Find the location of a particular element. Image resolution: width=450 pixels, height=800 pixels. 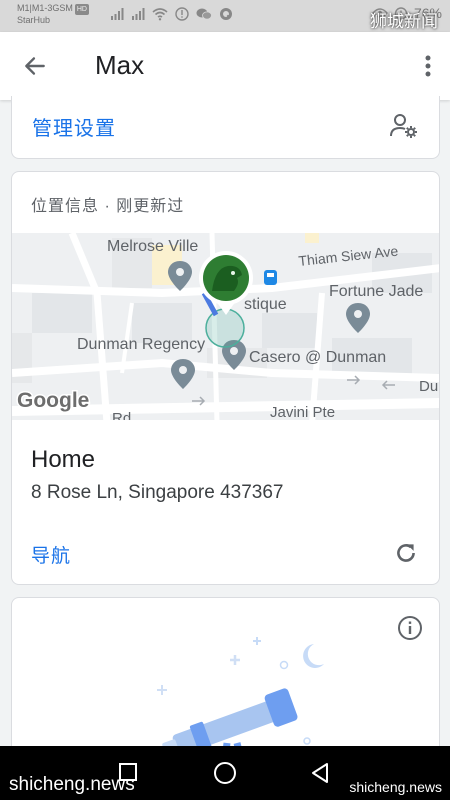

wechat-icon is located at coordinates (204, 14).